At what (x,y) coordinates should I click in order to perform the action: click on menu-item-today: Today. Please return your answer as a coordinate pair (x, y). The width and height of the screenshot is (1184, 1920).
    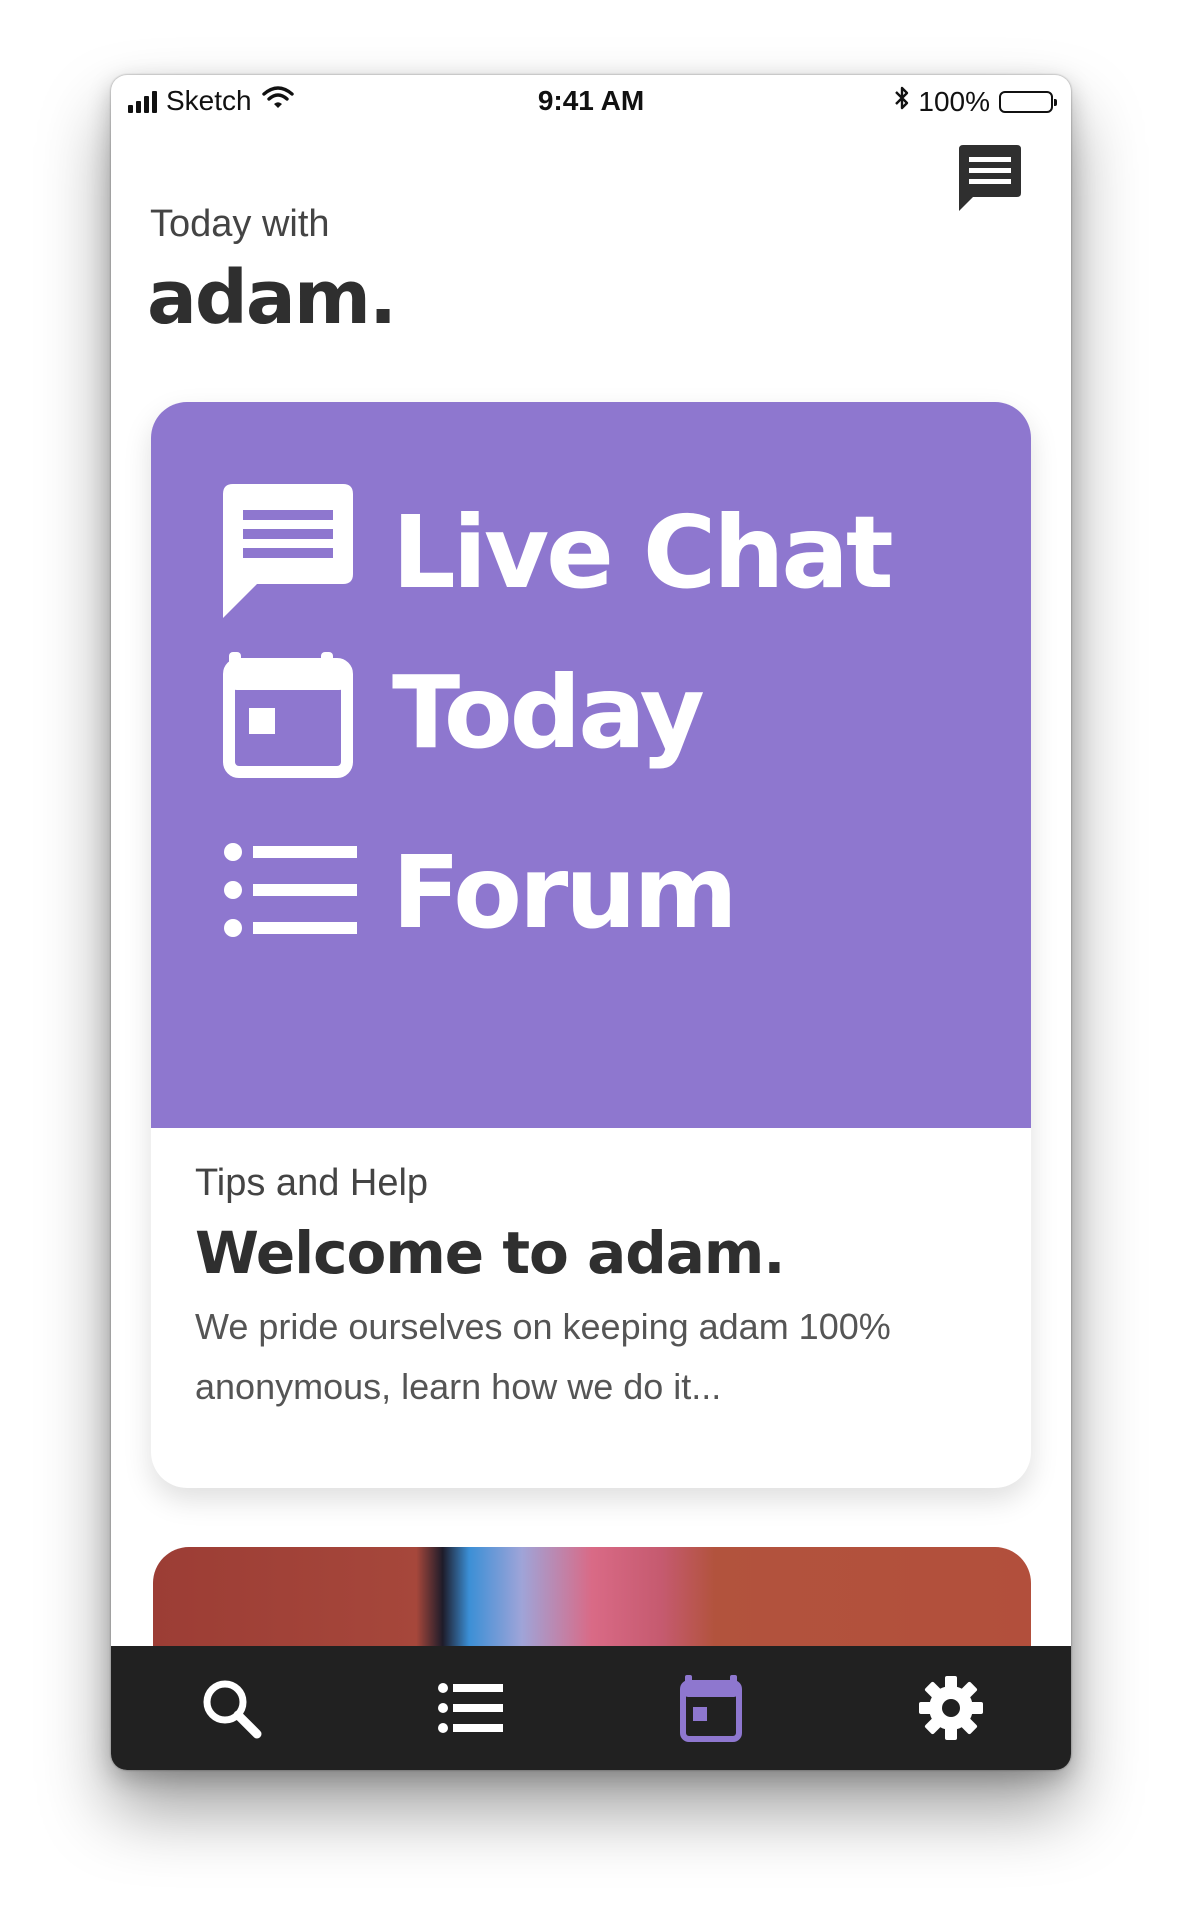
    Looking at the image, I should click on (461, 712).